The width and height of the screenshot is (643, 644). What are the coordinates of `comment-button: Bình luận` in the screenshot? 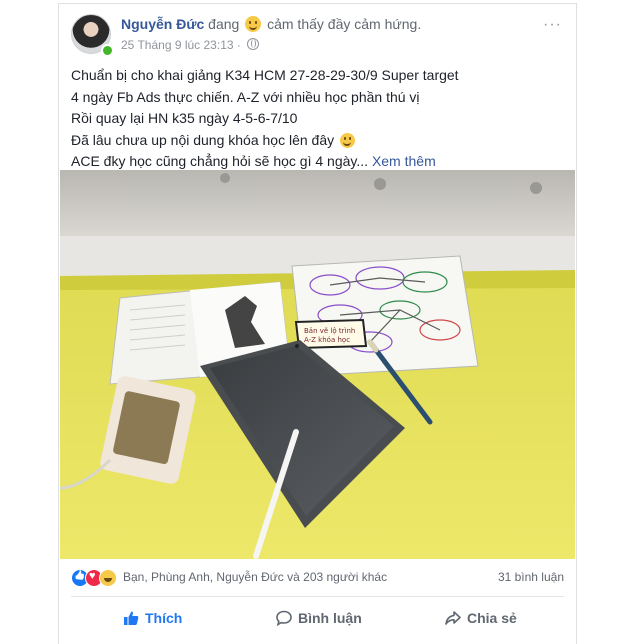 It's located at (319, 618).